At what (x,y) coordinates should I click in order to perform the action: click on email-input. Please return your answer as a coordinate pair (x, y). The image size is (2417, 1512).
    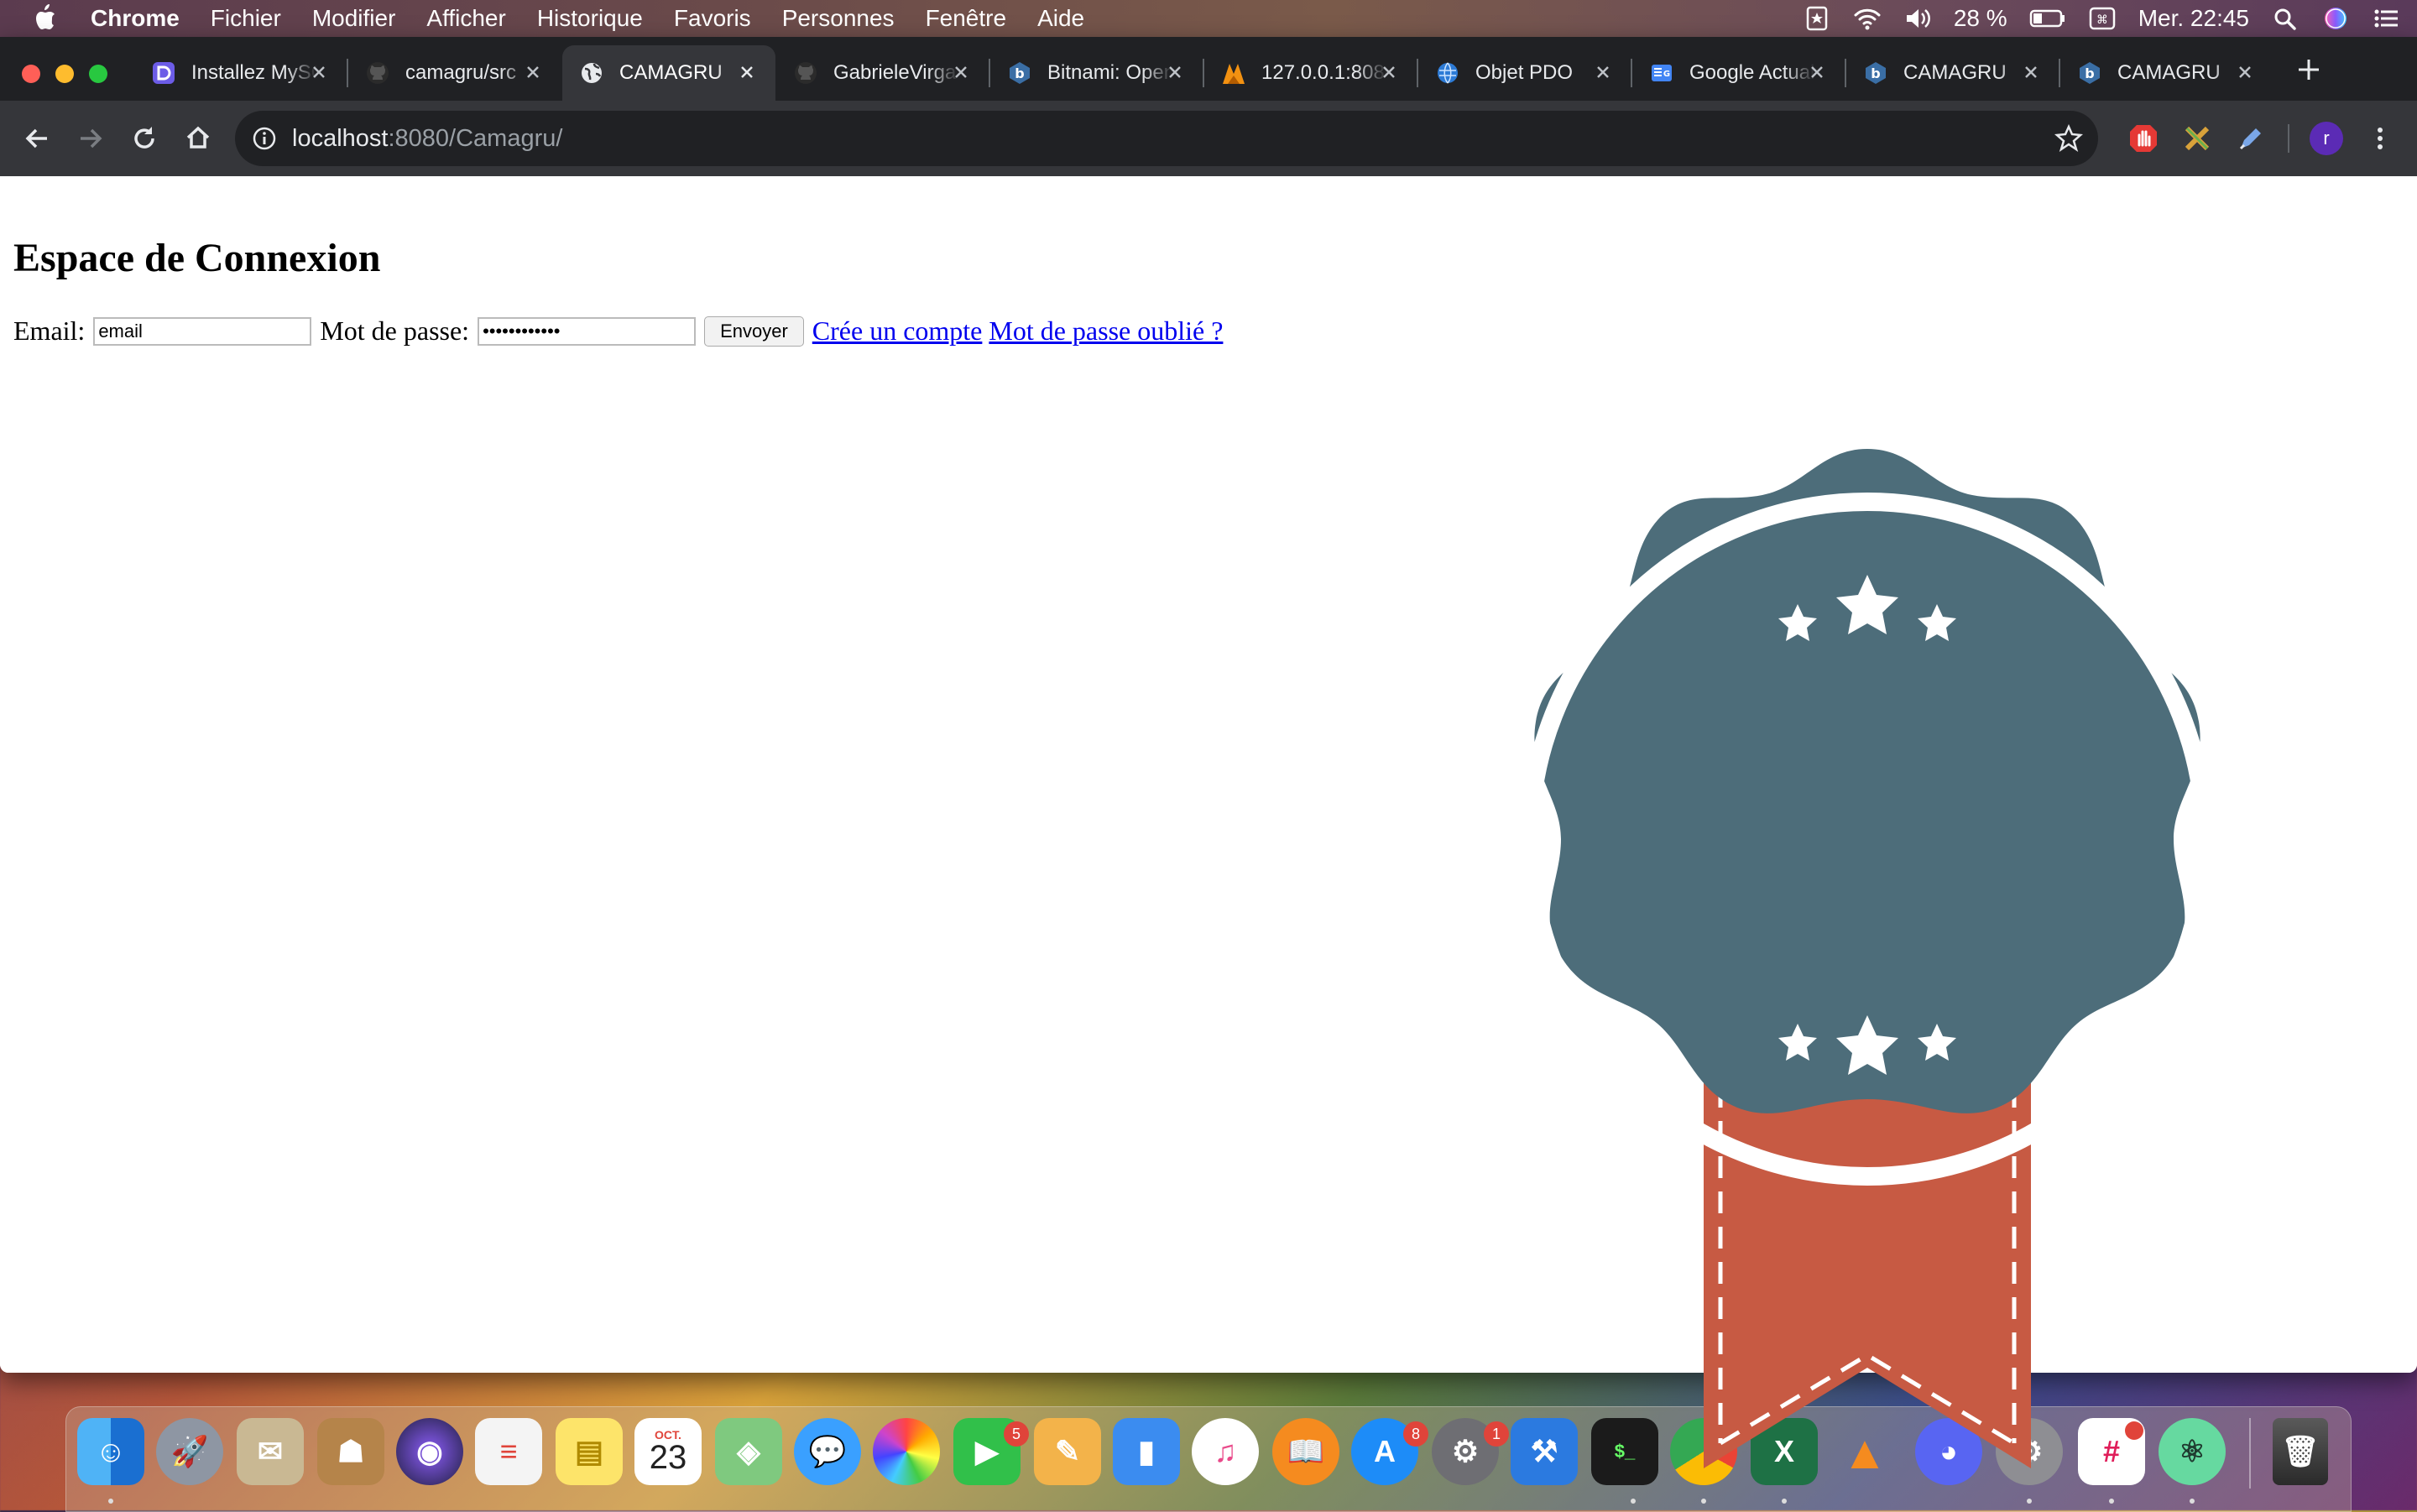
    Looking at the image, I should click on (202, 331).